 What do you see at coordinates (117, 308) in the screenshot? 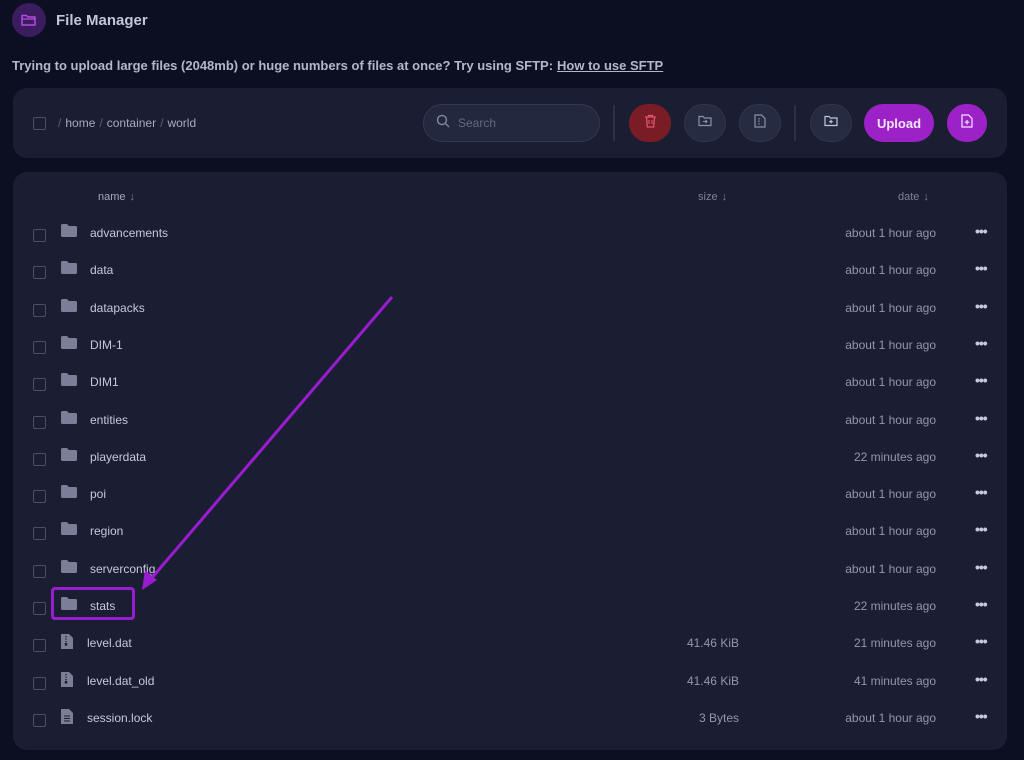
I see `file-name: datapacks` at bounding box center [117, 308].